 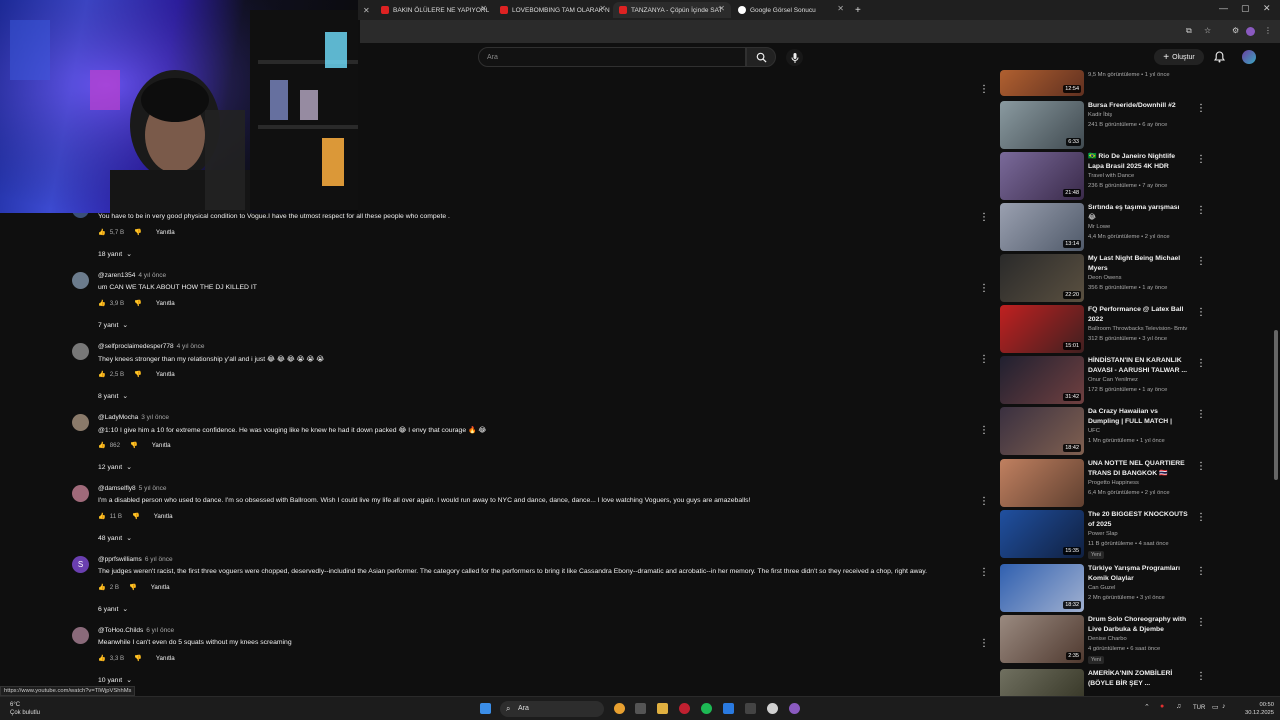 I want to click on video-thumbnail: 12:54, so click(x=1042, y=83).